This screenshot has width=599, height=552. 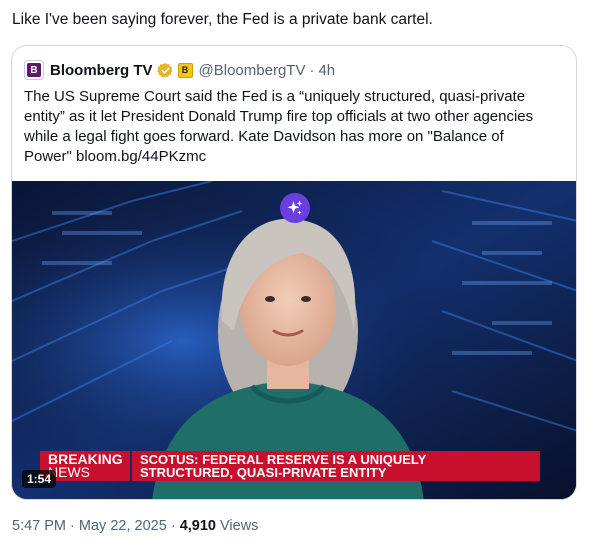 I want to click on views-count: 4,910, so click(x=197, y=526).